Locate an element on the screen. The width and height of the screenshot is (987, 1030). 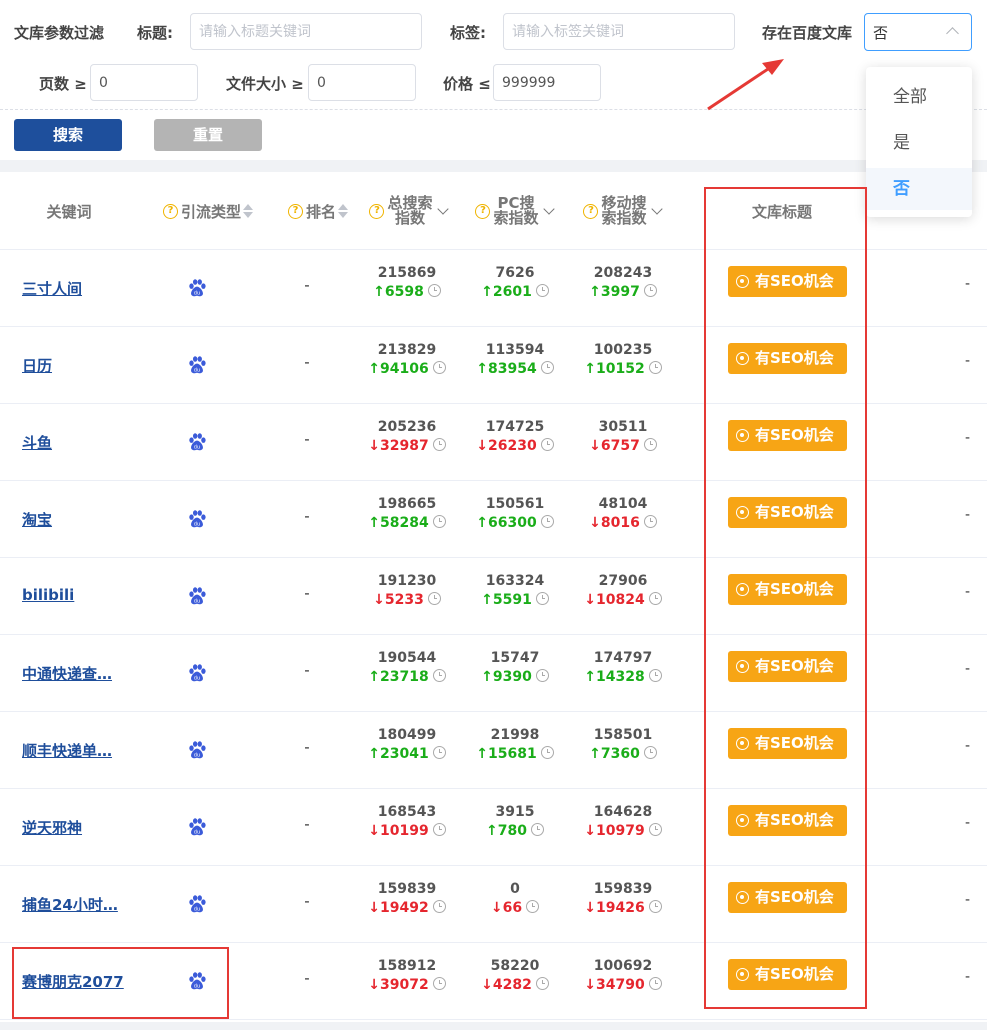
dropdown-option-all: 全部 is located at coordinates (919, 97).